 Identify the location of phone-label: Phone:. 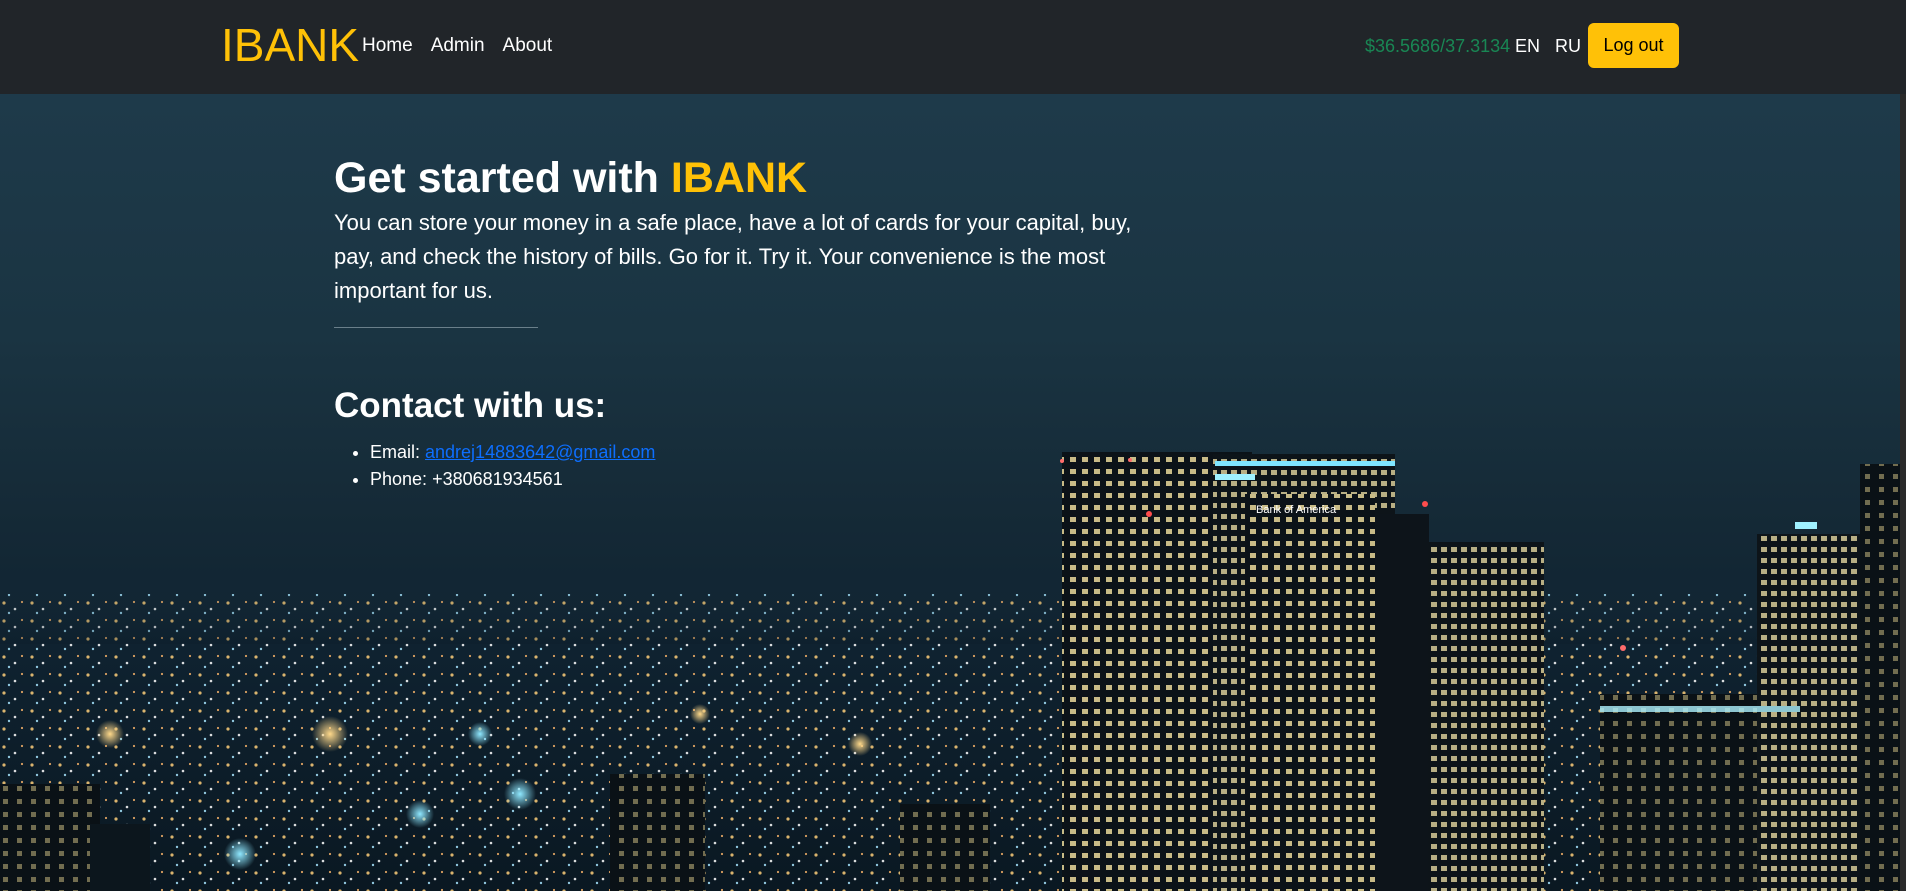
(401, 479).